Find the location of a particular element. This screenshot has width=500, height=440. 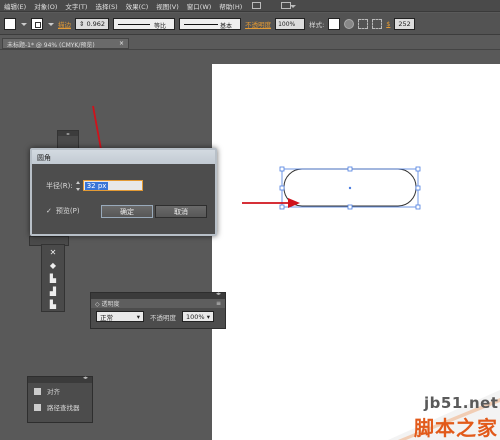

transparency-panel-header is located at coordinates (158, 295).